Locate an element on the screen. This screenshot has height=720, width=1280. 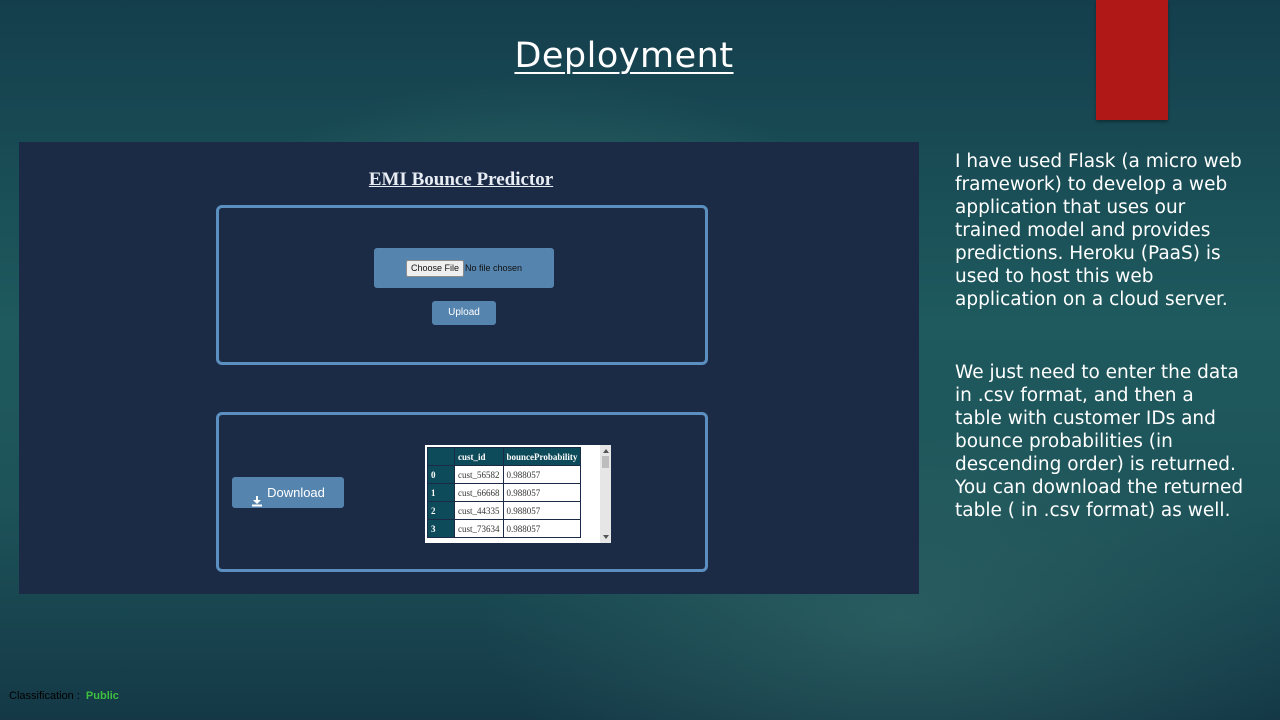
row-index: 1 is located at coordinates (441, 492).